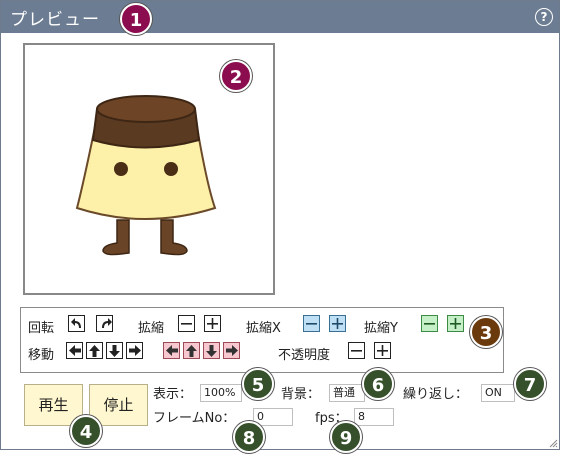 The image size is (562, 455). I want to click on annotation-badge-9: 9, so click(346, 437).